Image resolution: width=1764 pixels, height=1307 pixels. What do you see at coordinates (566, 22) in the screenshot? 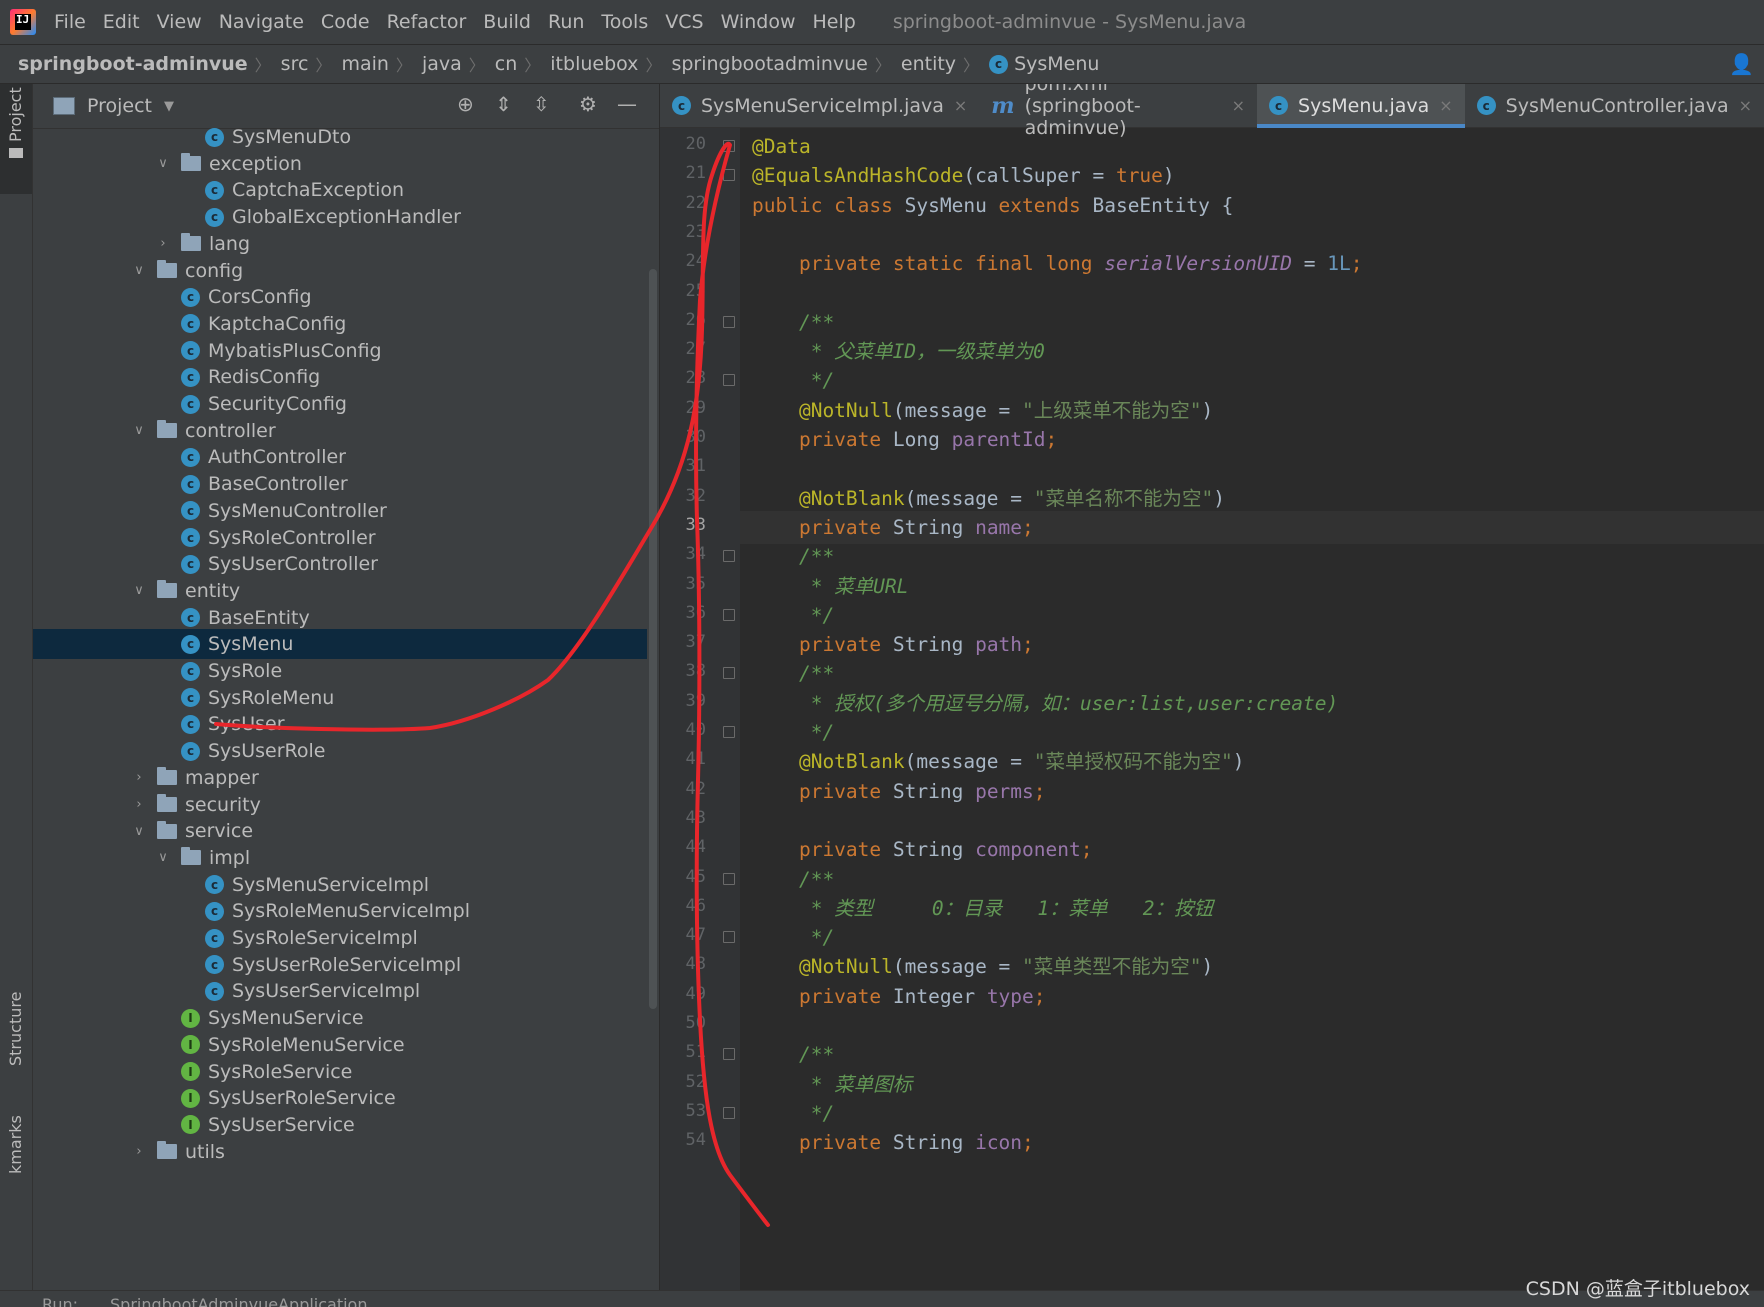
I see `menu-run: Run` at bounding box center [566, 22].